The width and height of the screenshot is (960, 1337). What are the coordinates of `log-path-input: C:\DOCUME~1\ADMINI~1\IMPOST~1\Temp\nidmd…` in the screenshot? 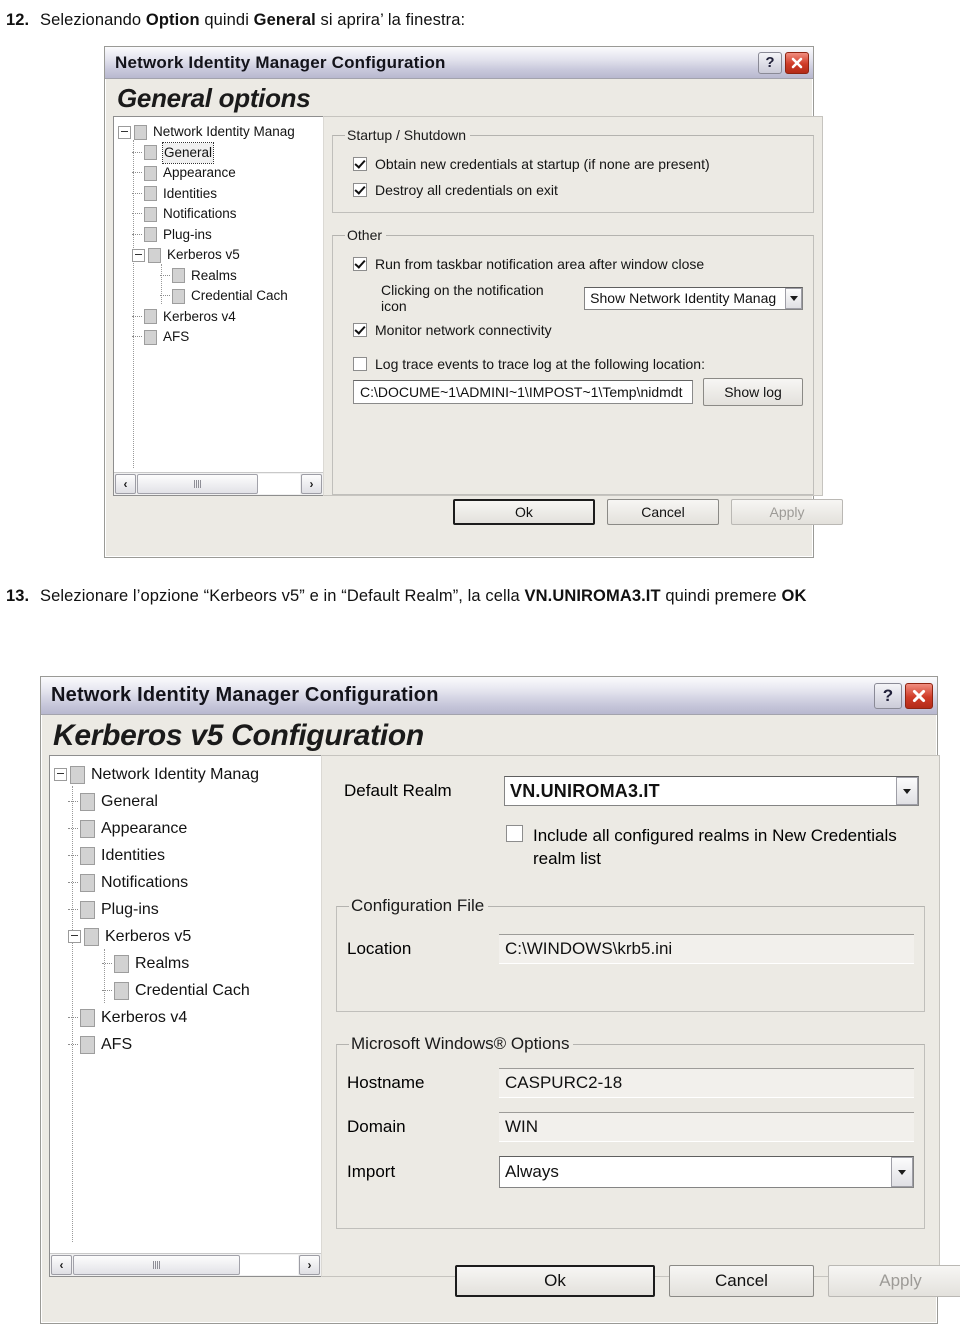 It's located at (523, 392).